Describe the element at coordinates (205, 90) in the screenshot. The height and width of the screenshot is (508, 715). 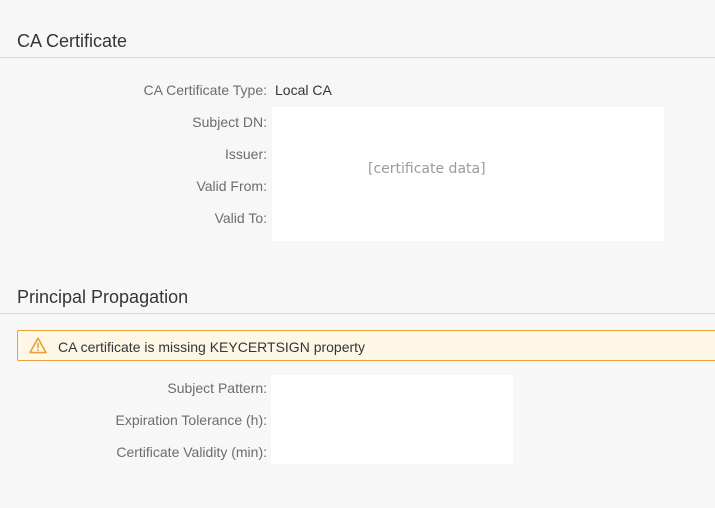
I see `ca-certificate-type-label: CA Certificate Type:` at that location.